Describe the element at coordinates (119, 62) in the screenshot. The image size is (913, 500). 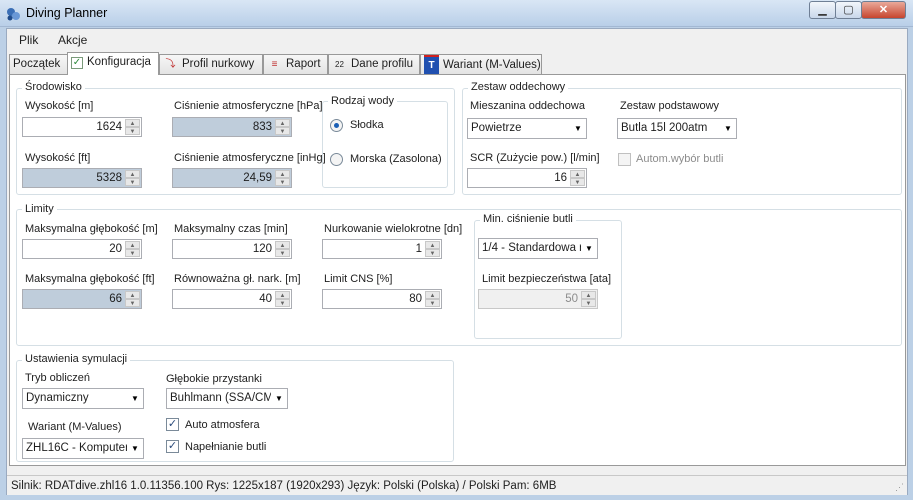
I see `tab-configuration-label: Konfiguracja` at that location.